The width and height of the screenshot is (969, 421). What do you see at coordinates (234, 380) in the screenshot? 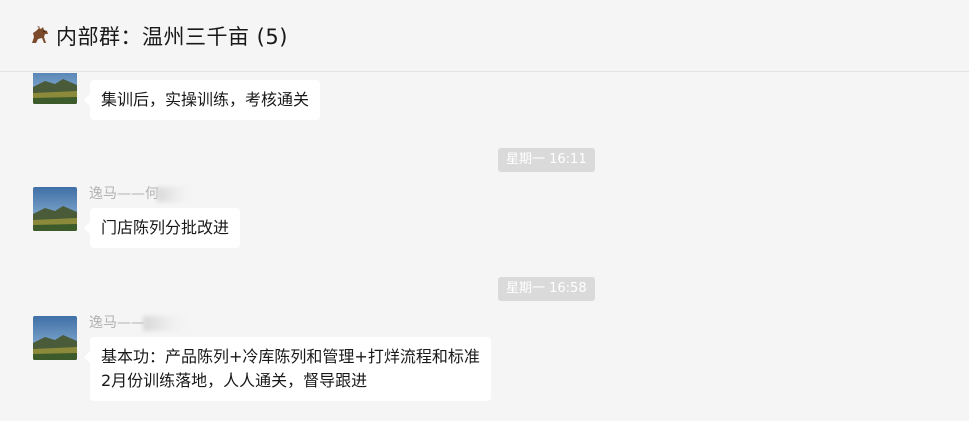
I see `message-text-line-2: 2月份训练落地，人人通关，督导跟进` at bounding box center [234, 380].